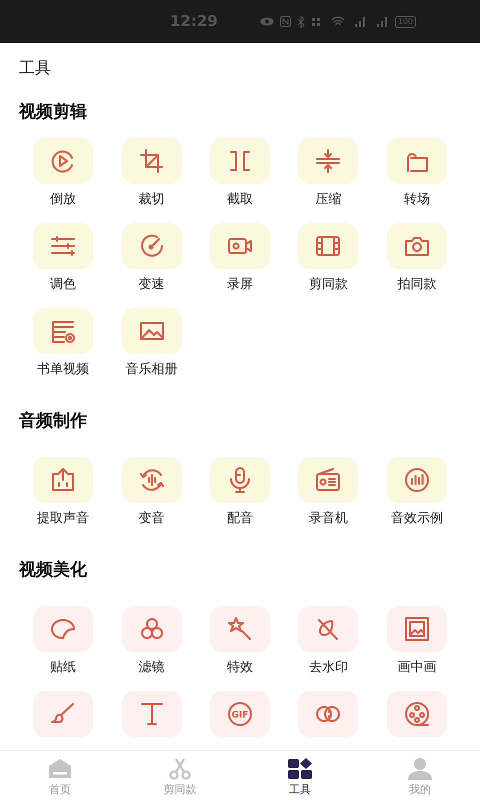  Describe the element at coordinates (239, 519) in the screenshot. I see `tool-label: 配音` at that location.